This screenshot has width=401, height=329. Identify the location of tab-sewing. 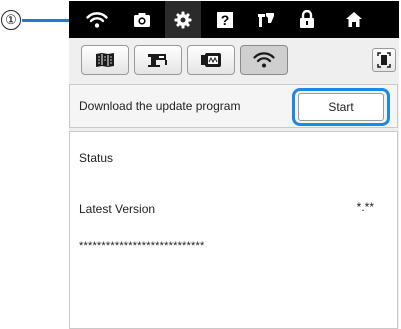
(158, 60).